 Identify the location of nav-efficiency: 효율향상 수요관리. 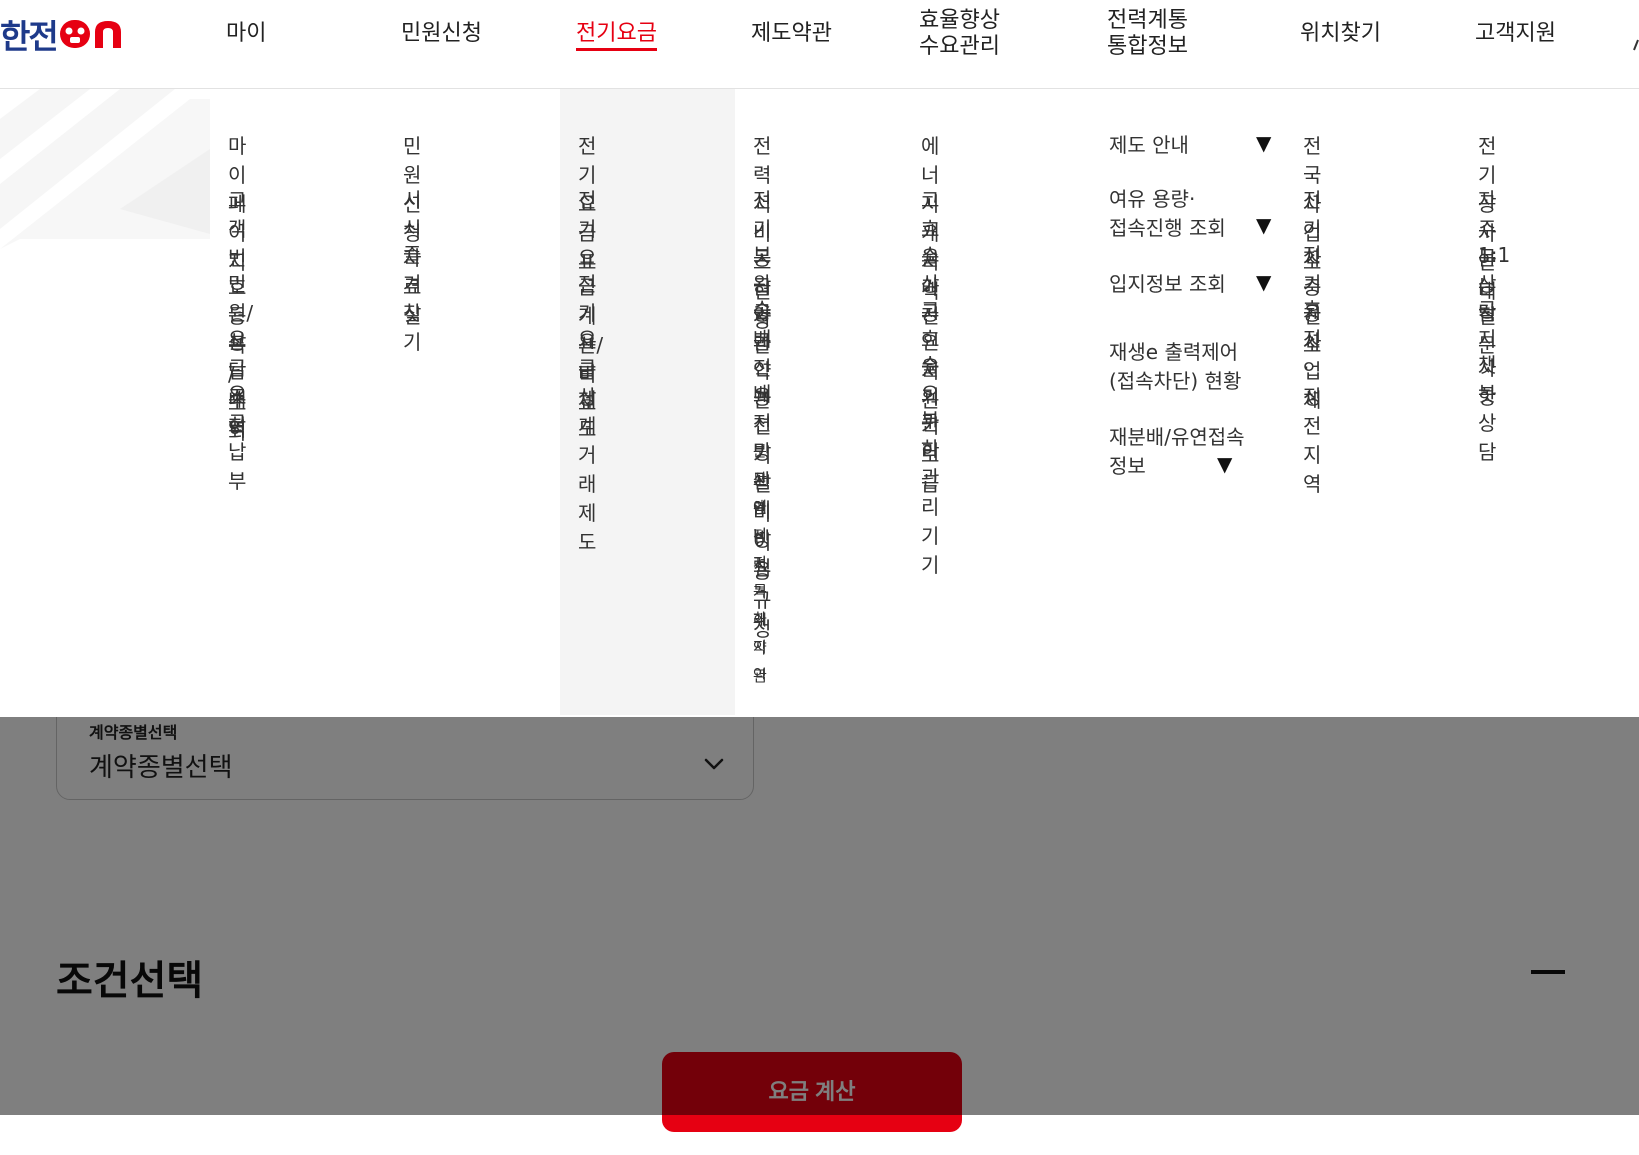
(959, 34).